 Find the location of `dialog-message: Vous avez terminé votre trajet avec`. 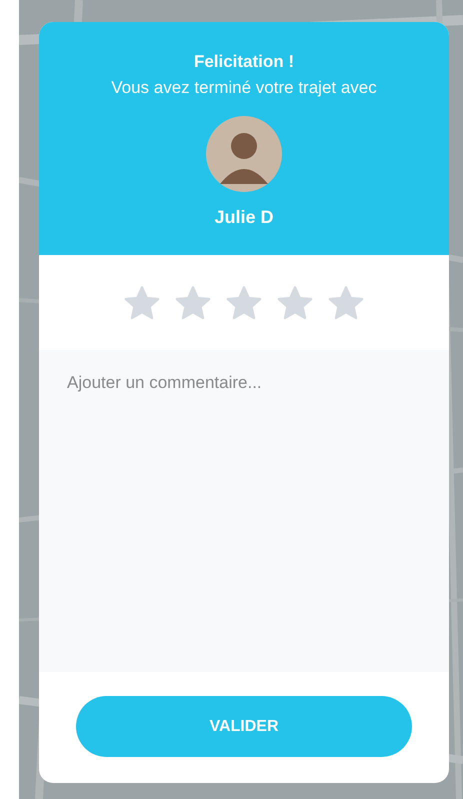

dialog-message: Vous avez terminé votre trajet avec is located at coordinates (244, 88).